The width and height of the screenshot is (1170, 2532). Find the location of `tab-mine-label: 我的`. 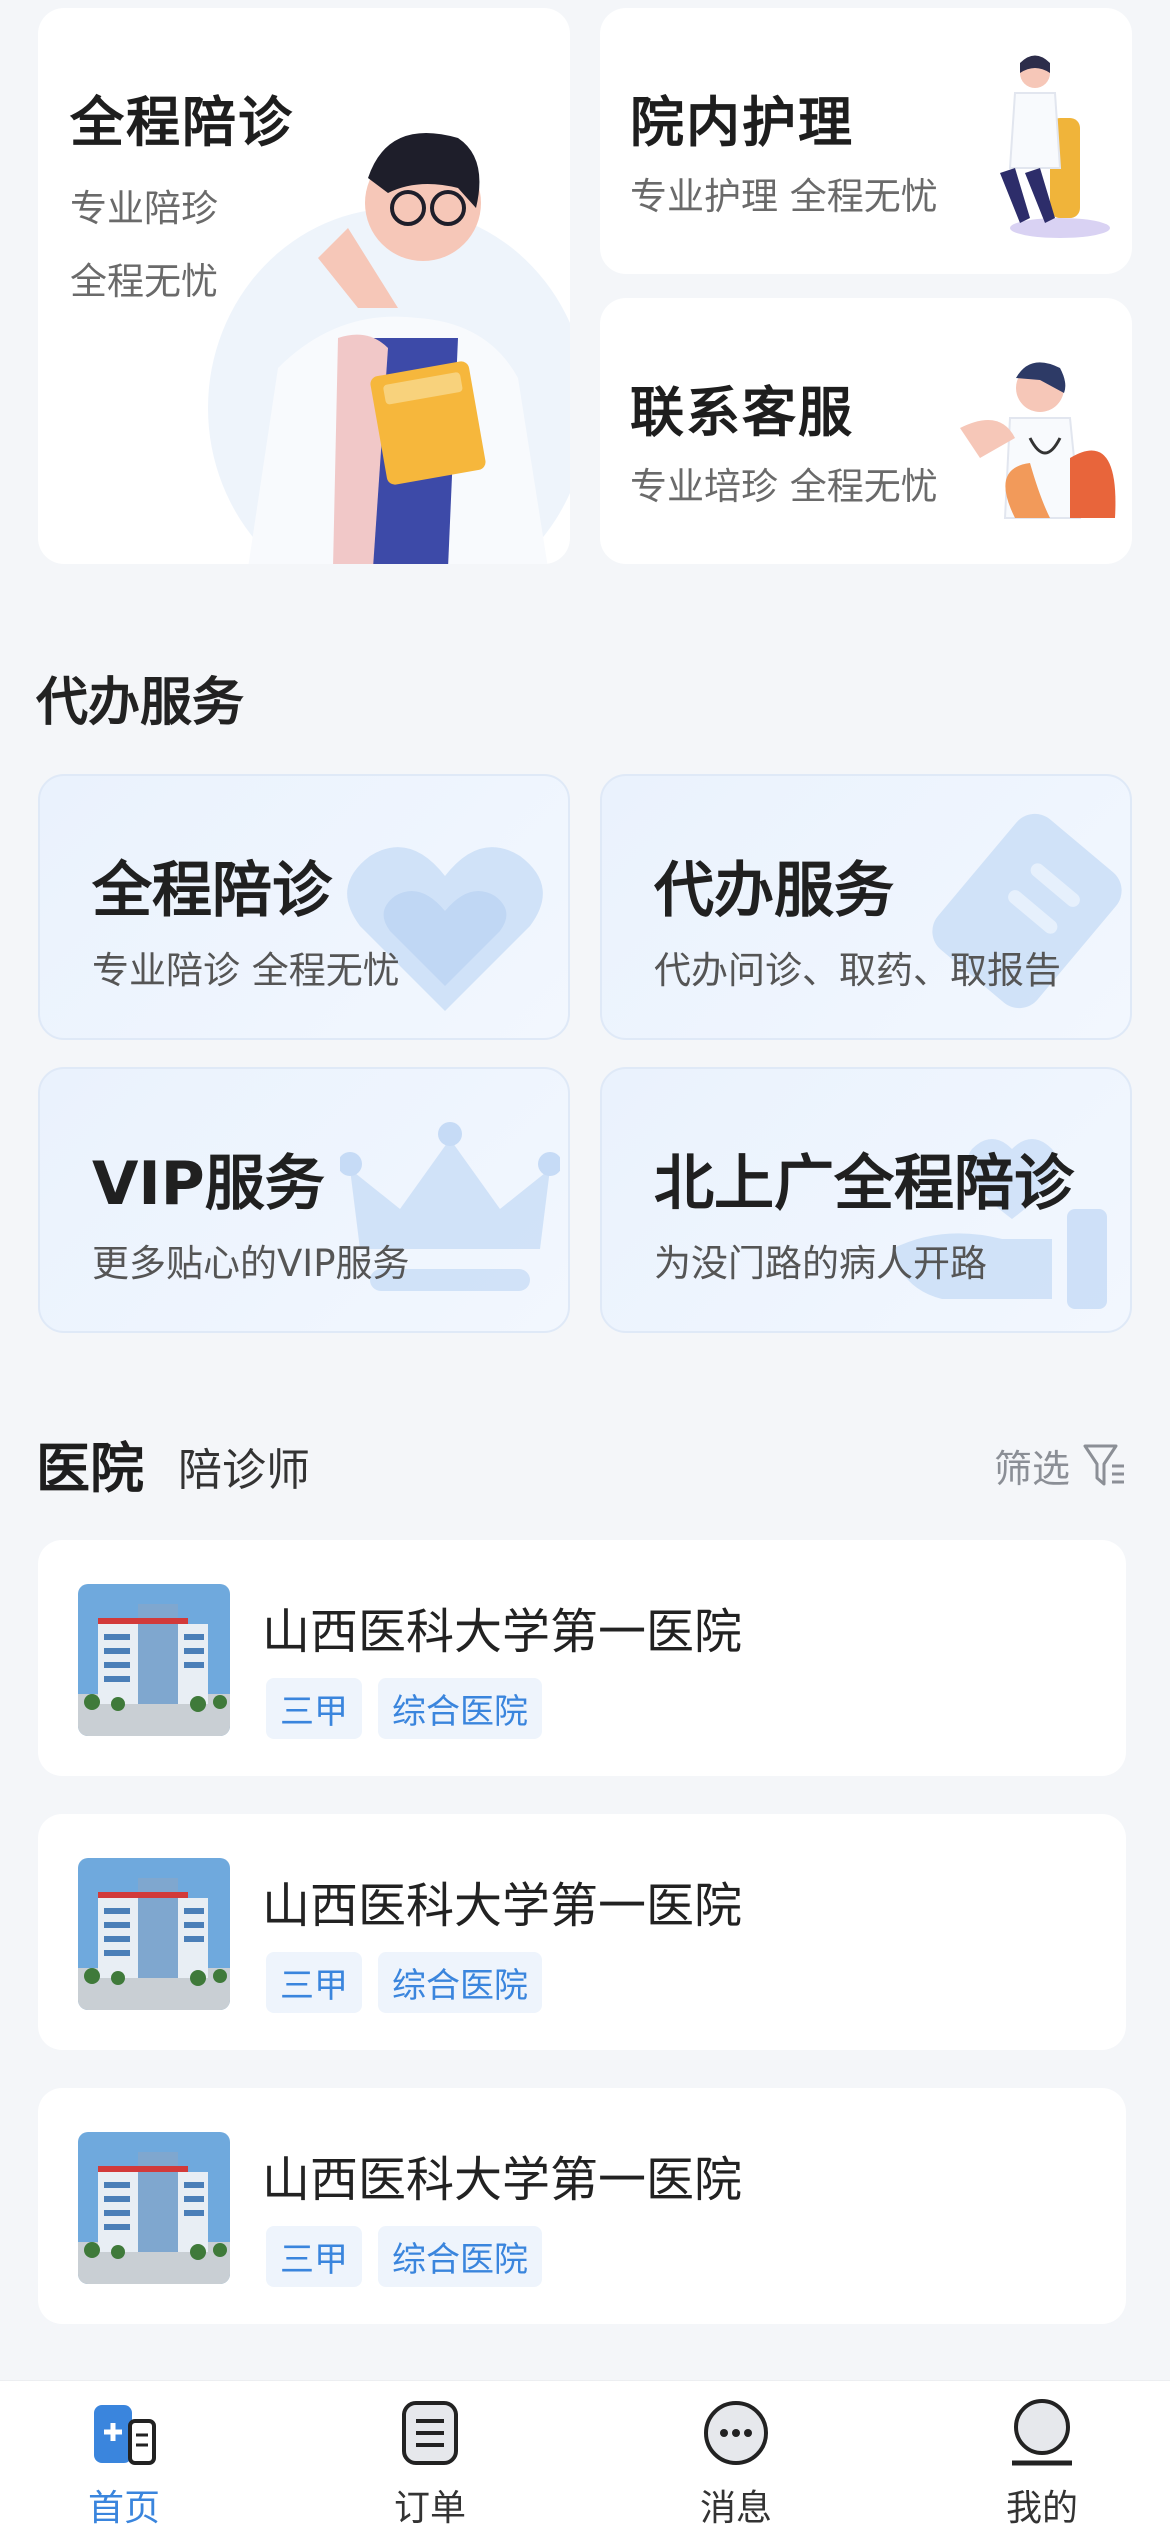

tab-mine-label: 我的 is located at coordinates (1041, 2508).